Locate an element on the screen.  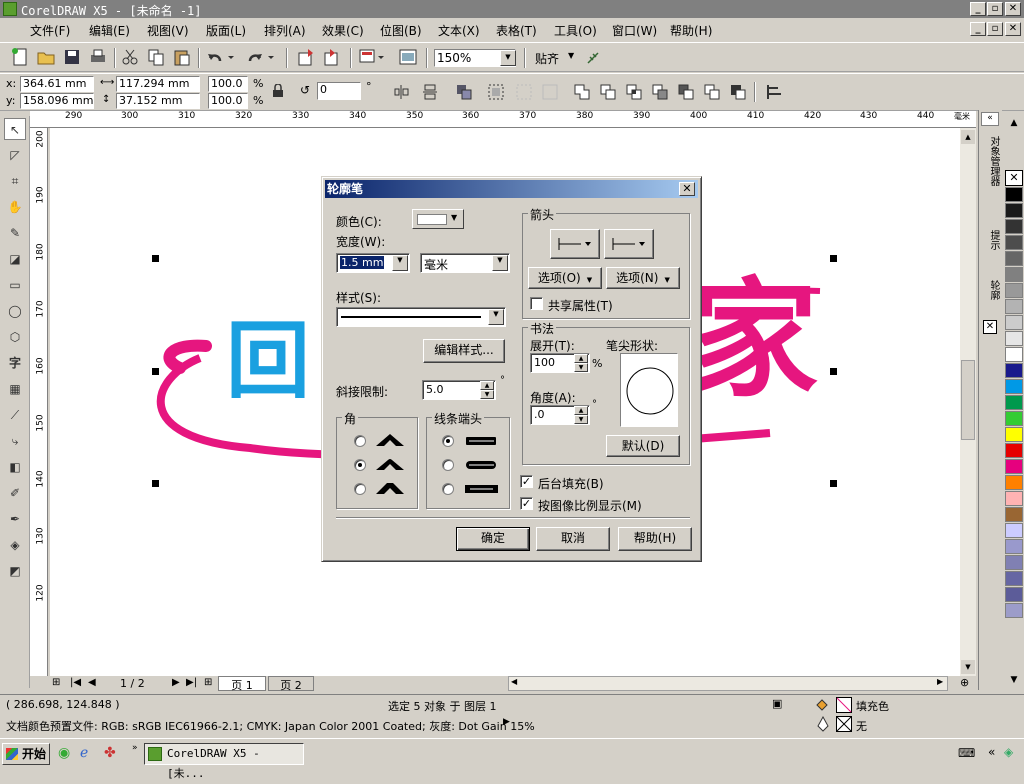
default-nib-button: 默认(D) is located at coordinates (643, 446).